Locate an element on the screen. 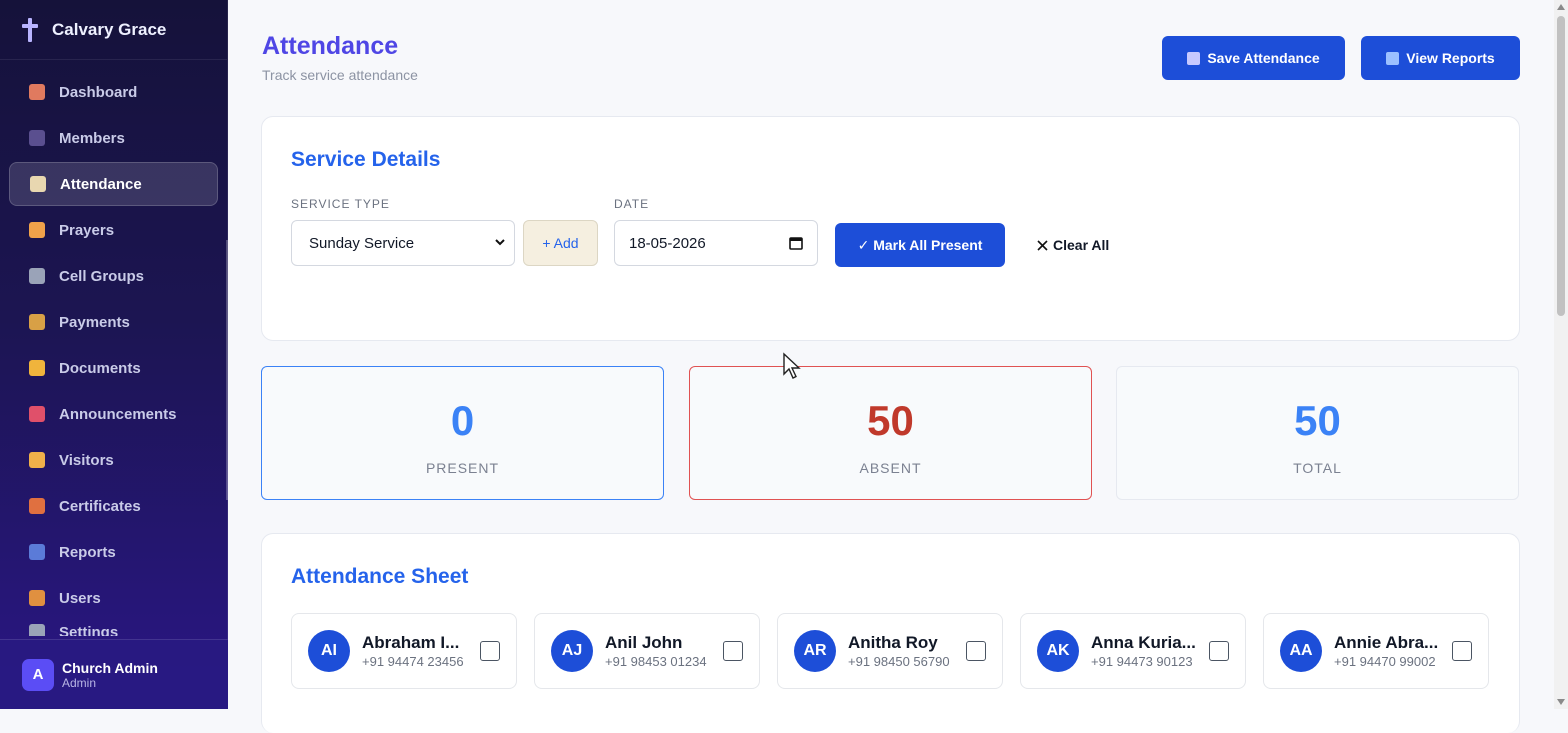 The width and height of the screenshot is (1568, 733). sidebar-item-documents: Documents is located at coordinates (113, 368).